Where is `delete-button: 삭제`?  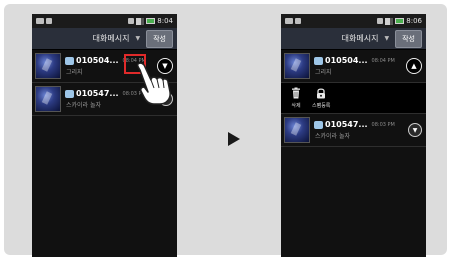 delete-button: 삭제 is located at coordinates (296, 98).